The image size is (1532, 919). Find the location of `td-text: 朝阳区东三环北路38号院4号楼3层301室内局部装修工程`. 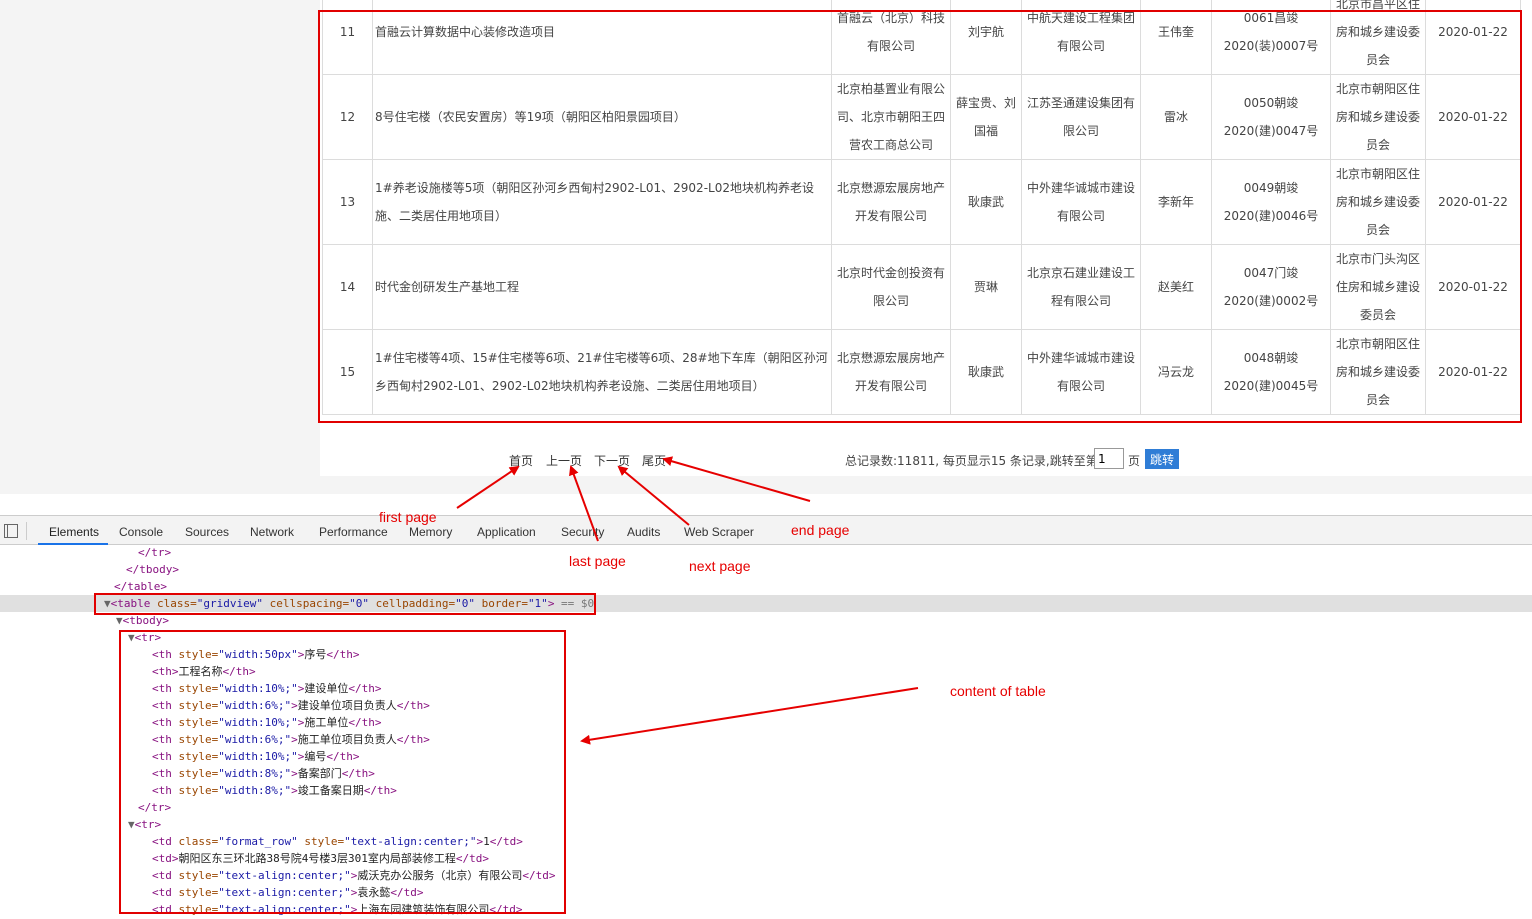

td-text: 朝阳区东三环北路38号院4号楼3层301室内局部装修工程 is located at coordinates (317, 858).